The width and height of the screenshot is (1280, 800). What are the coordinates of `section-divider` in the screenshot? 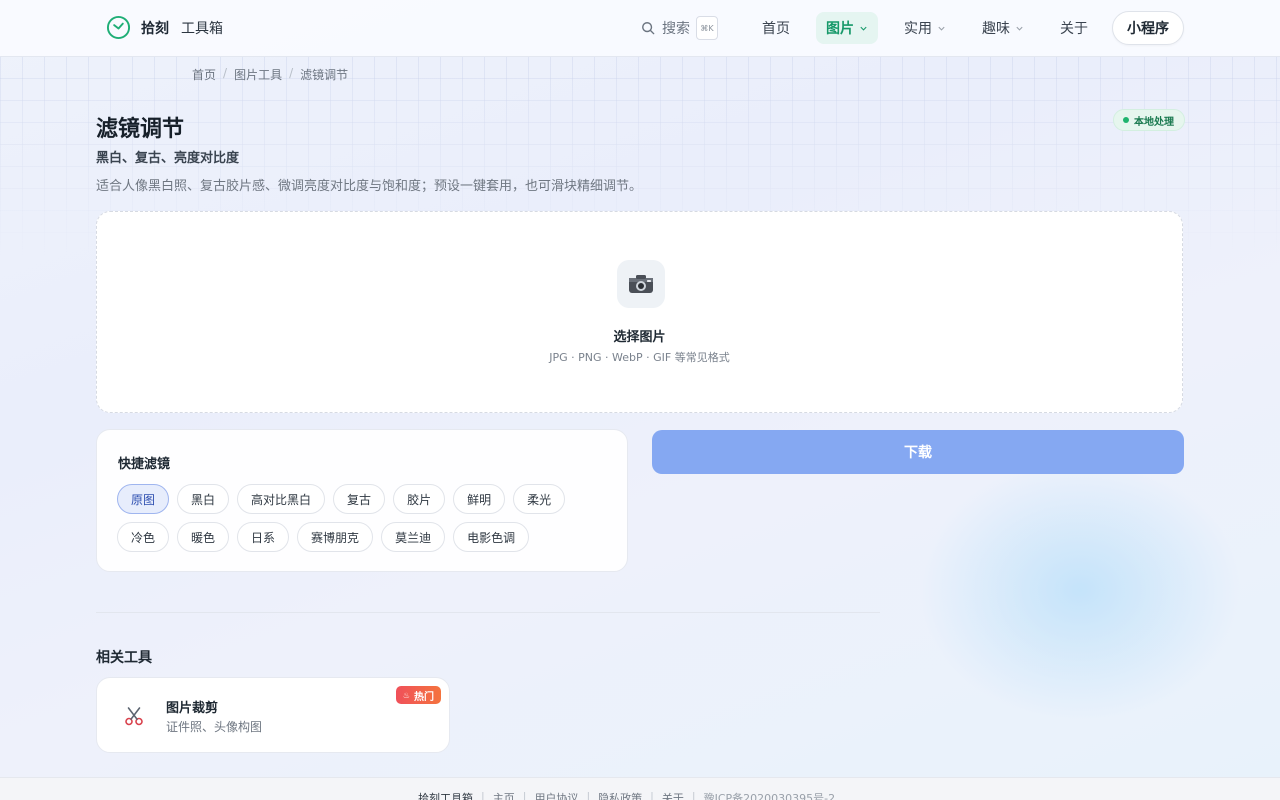 It's located at (488, 612).